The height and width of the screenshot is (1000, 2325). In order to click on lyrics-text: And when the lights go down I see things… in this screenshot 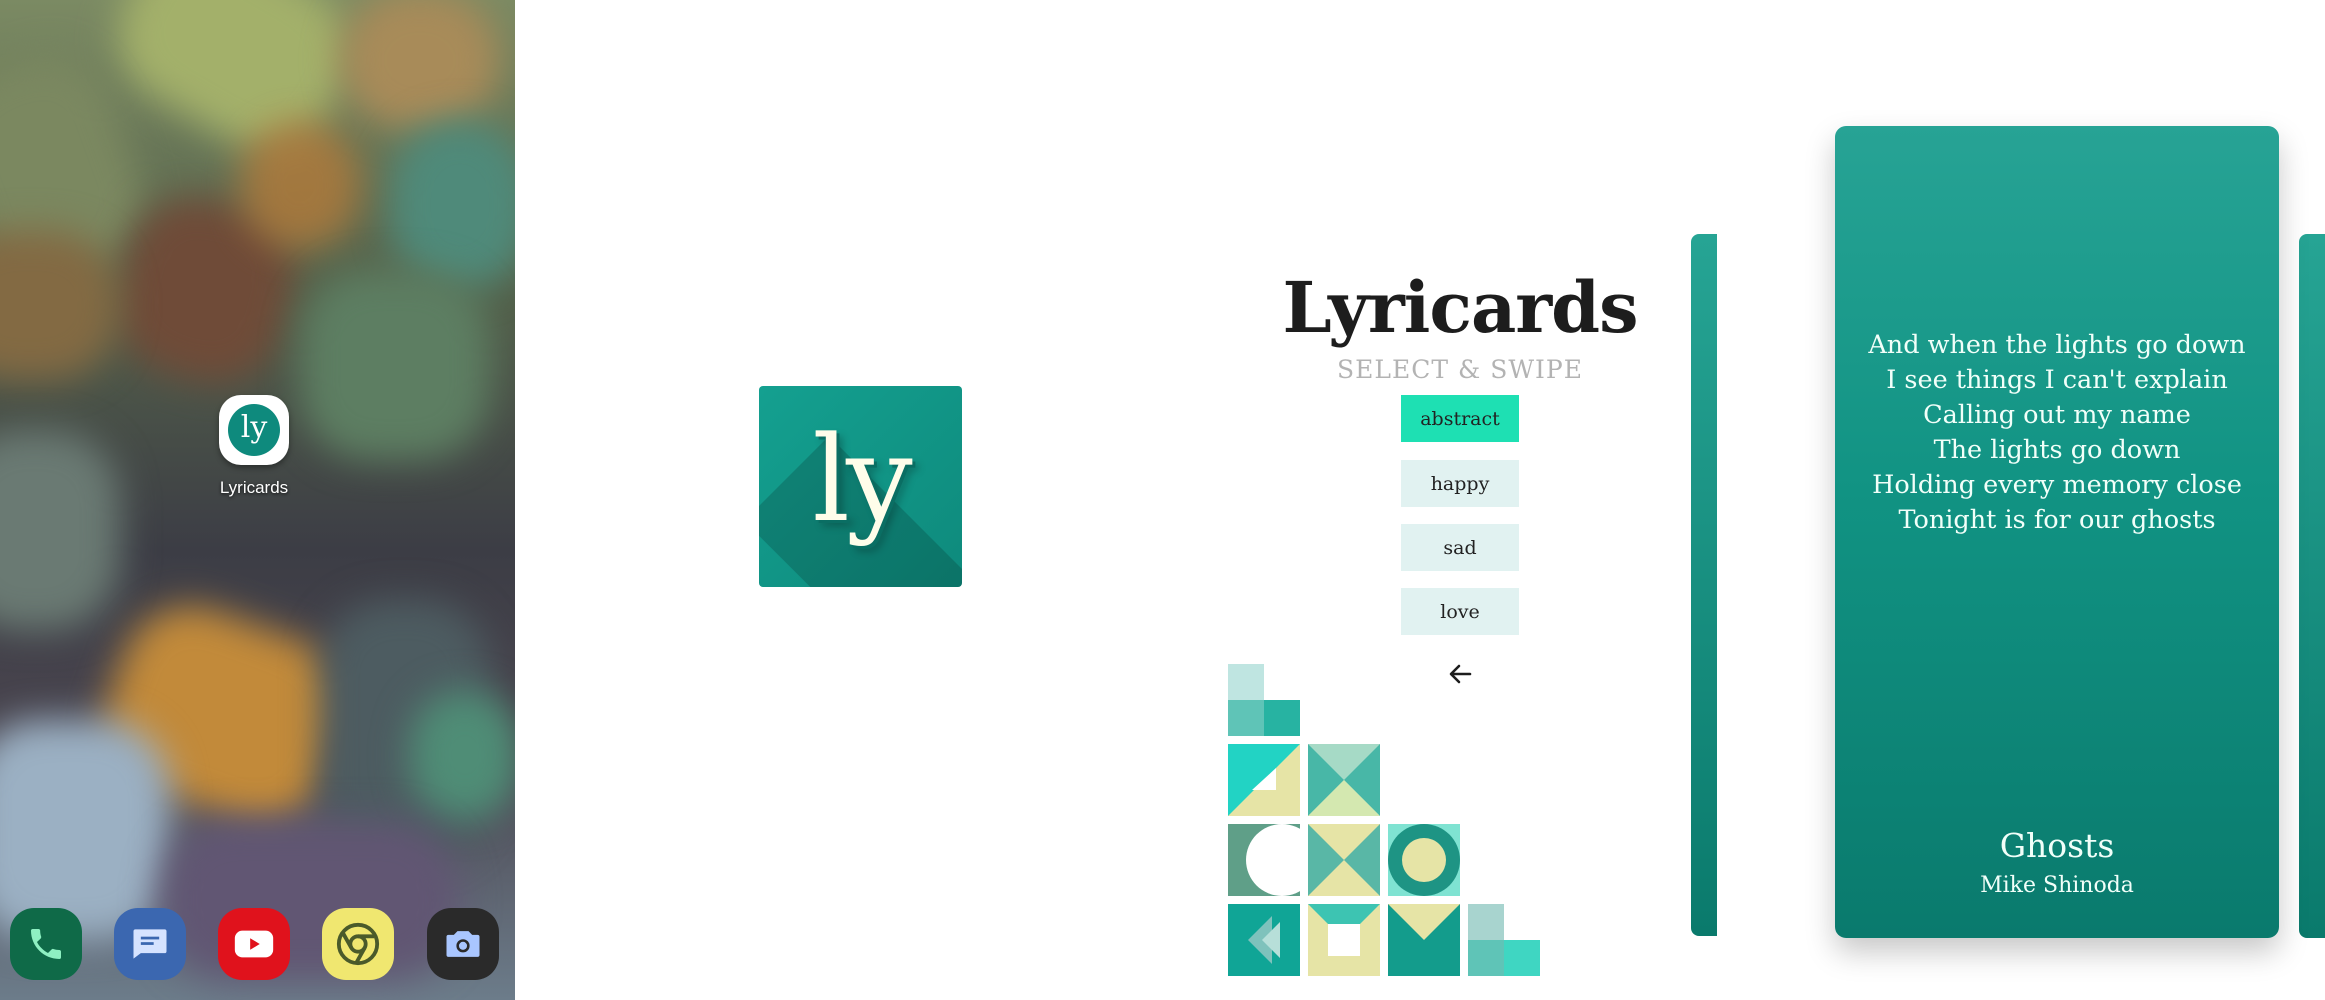, I will do `click(2057, 433)`.